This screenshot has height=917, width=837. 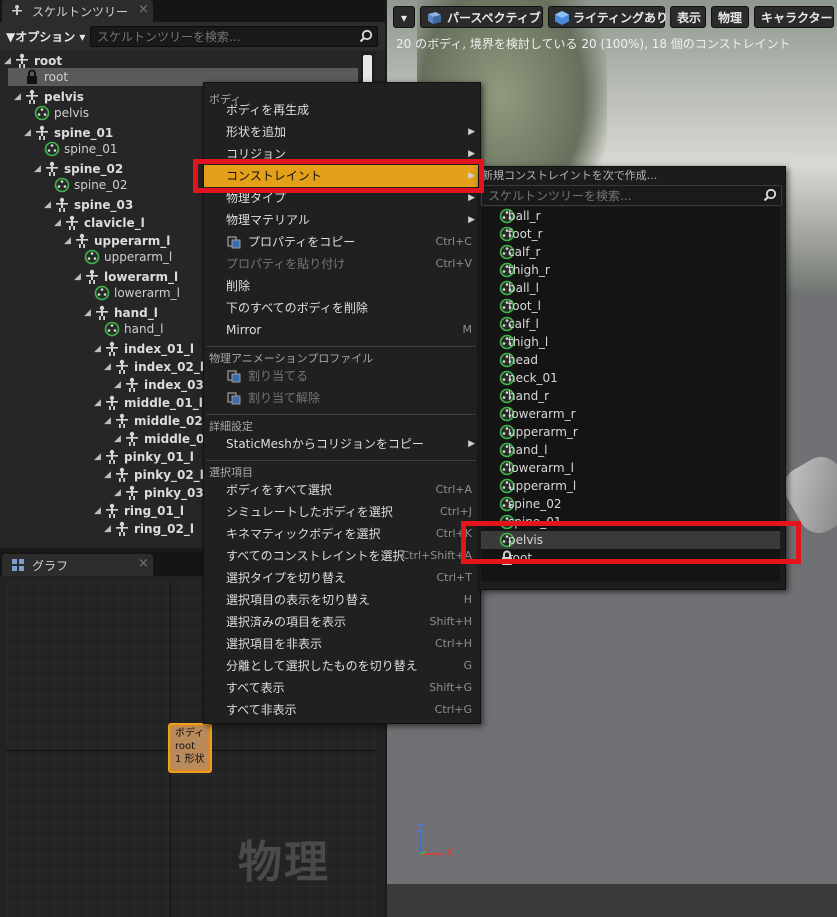 What do you see at coordinates (341, 110) in the screenshot?
I see `menu-item: ボディを再生成` at bounding box center [341, 110].